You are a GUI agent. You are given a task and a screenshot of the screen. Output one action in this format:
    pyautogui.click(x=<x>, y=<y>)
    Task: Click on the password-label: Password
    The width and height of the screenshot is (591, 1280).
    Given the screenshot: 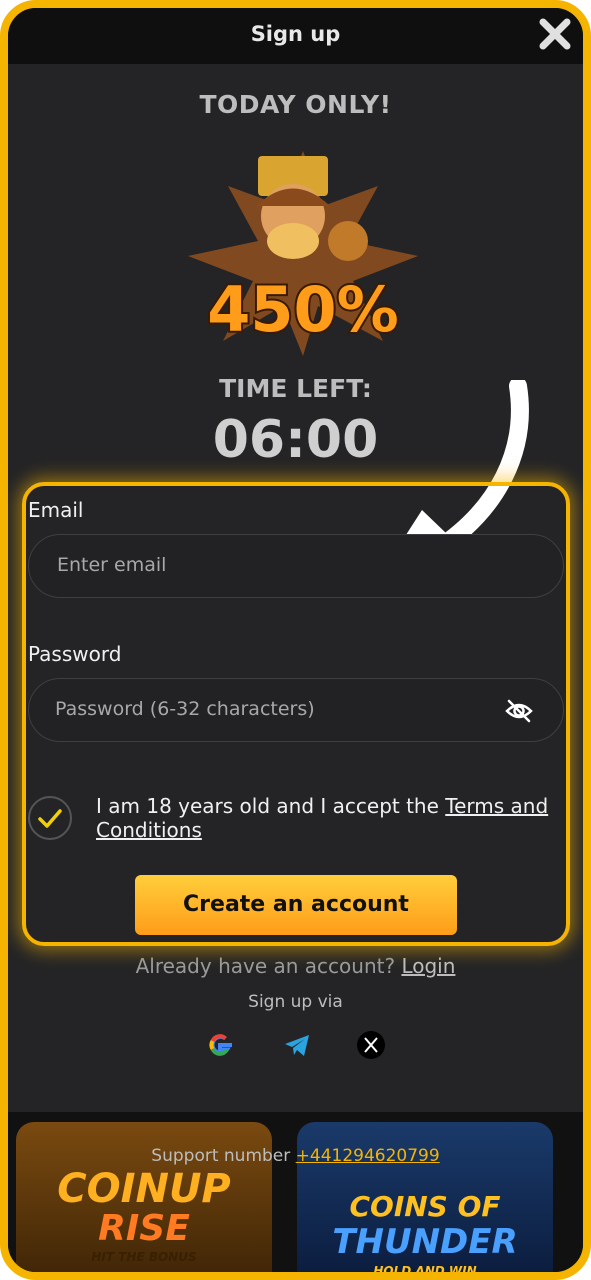 What is the action you would take?
    pyautogui.click(x=75, y=654)
    